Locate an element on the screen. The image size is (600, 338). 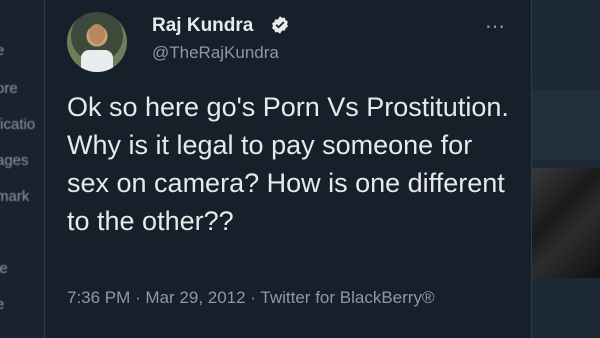
sidebar-item-bookmarks: mark is located at coordinates (14, 196).